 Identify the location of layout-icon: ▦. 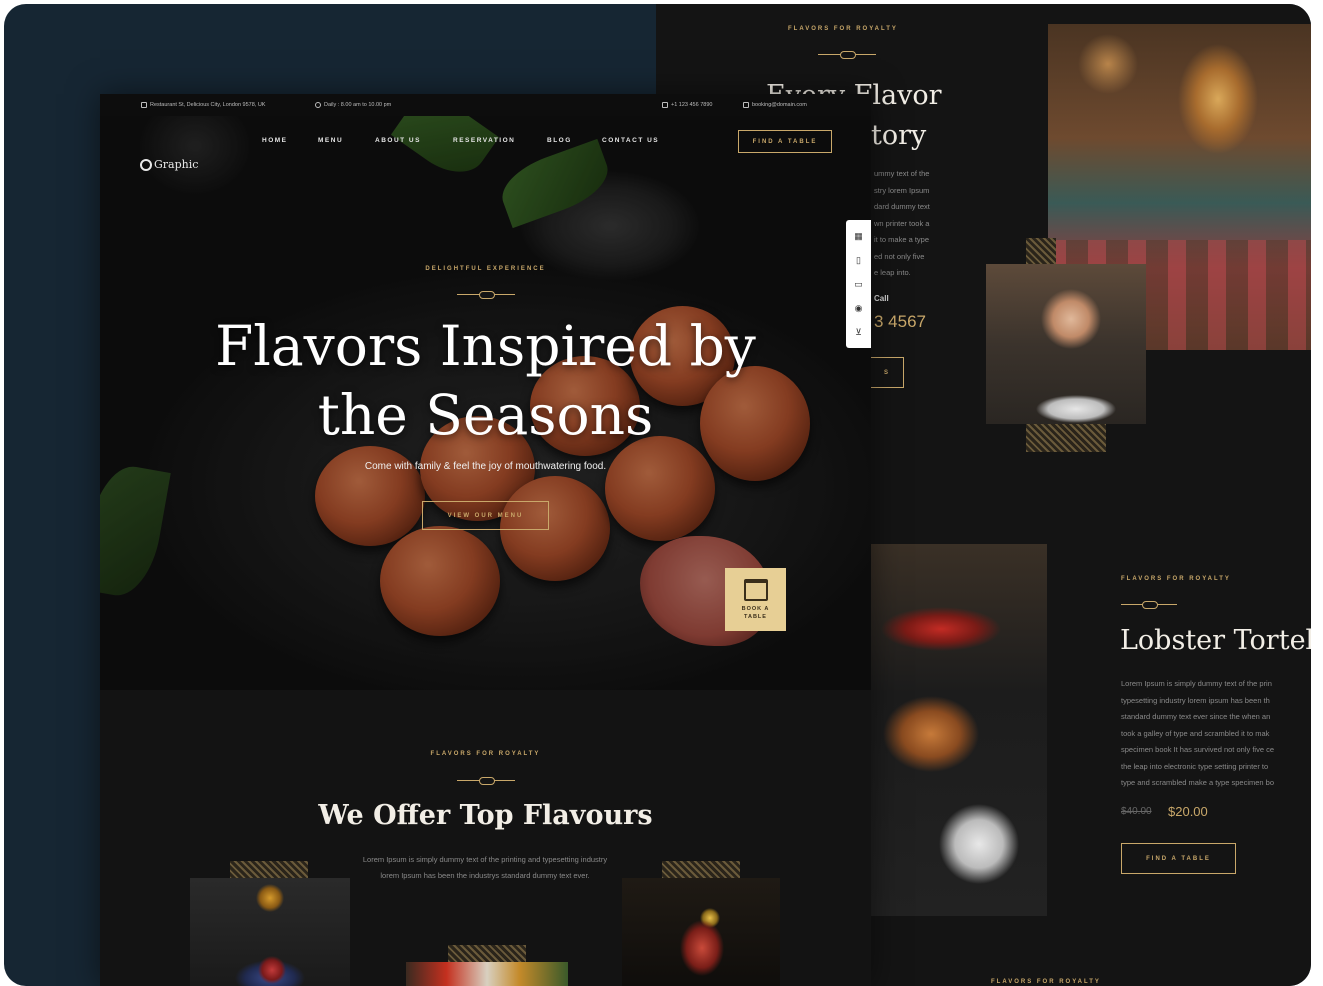
(858, 236).